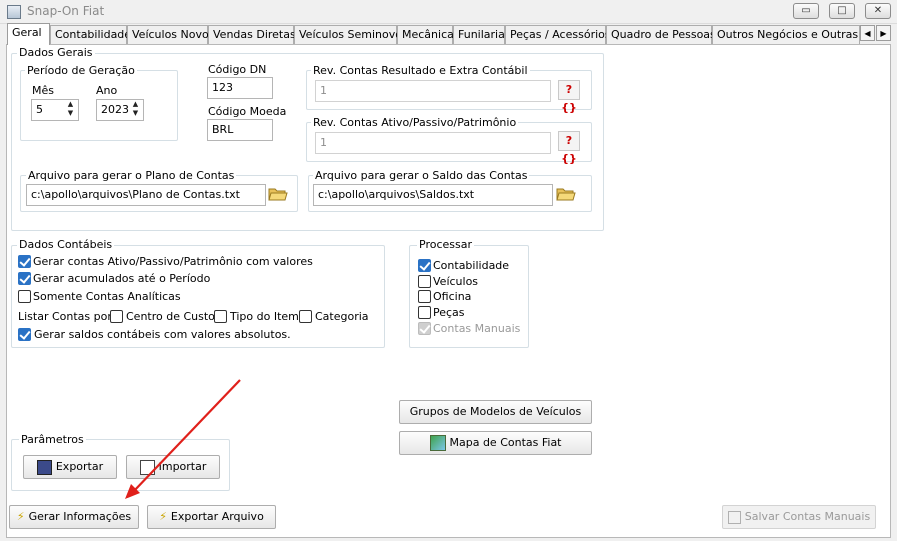 This screenshot has width=897, height=541. Describe the element at coordinates (415, 122) in the screenshot. I see `rev-ativo-label: Rev. Contas Ativo/Passivo/Patrimônio` at that location.